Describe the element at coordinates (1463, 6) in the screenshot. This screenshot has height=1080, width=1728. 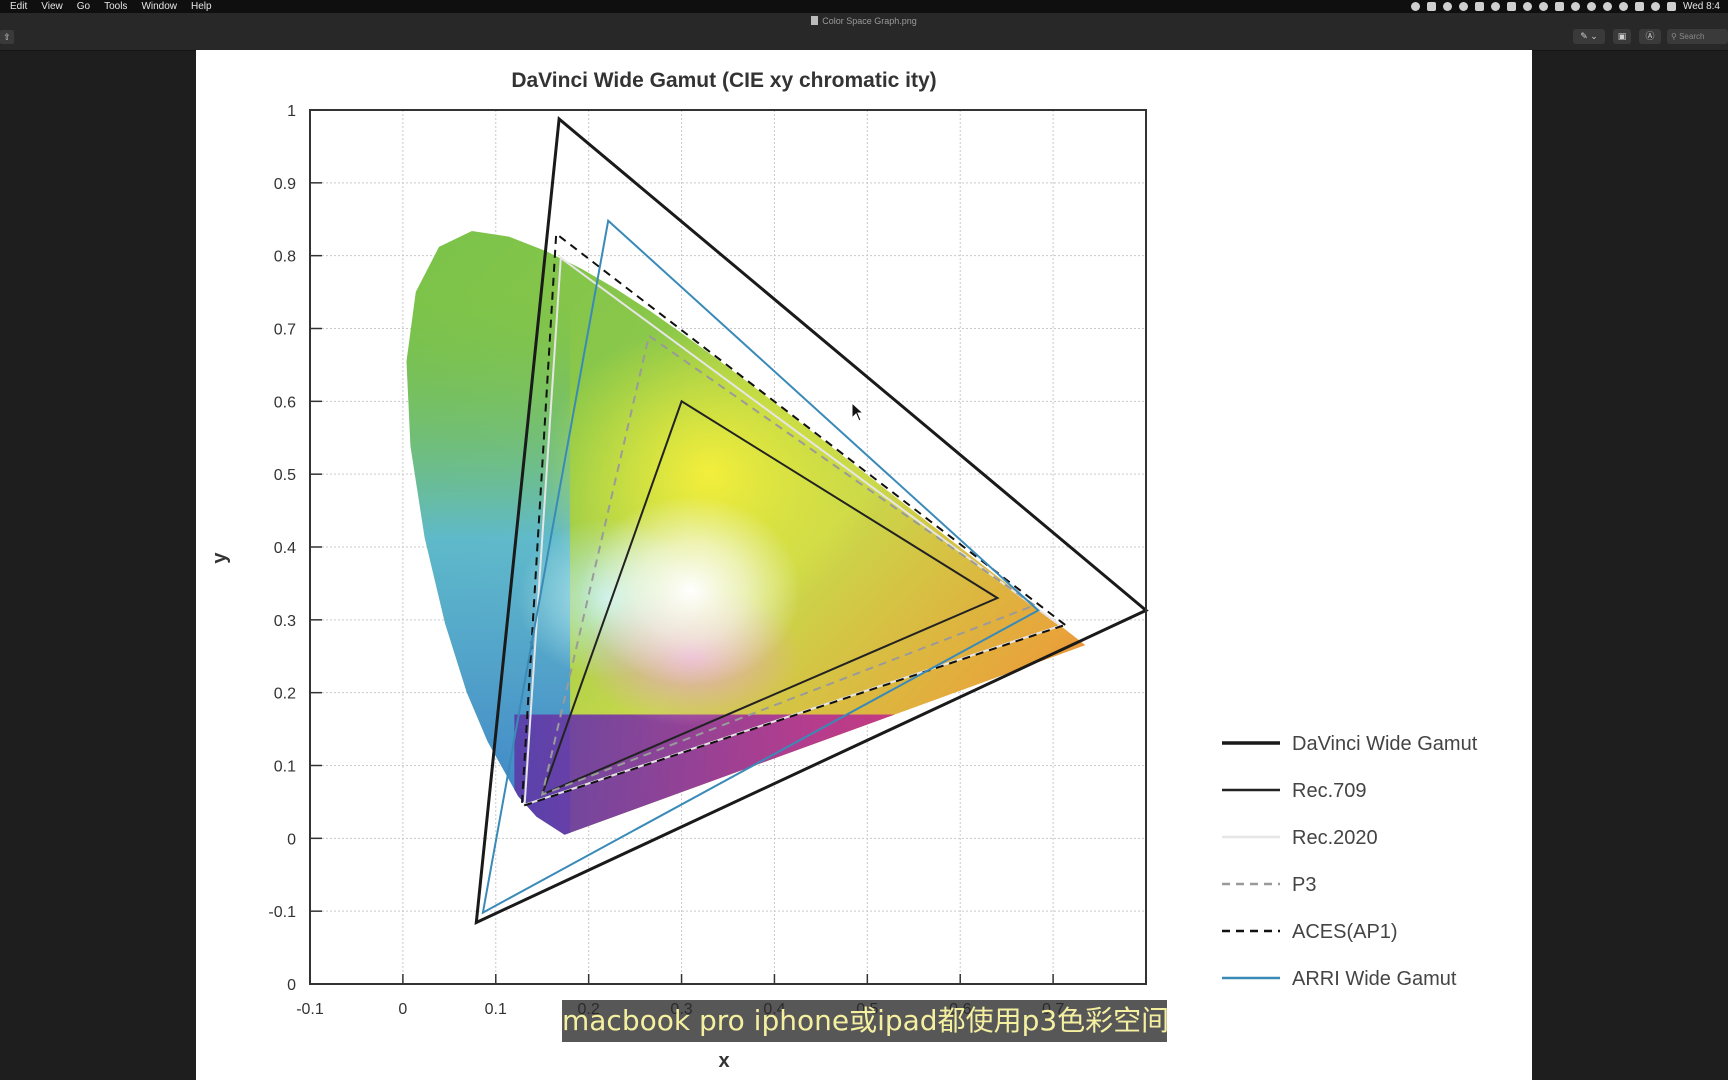
I see `cloud-icon` at that location.